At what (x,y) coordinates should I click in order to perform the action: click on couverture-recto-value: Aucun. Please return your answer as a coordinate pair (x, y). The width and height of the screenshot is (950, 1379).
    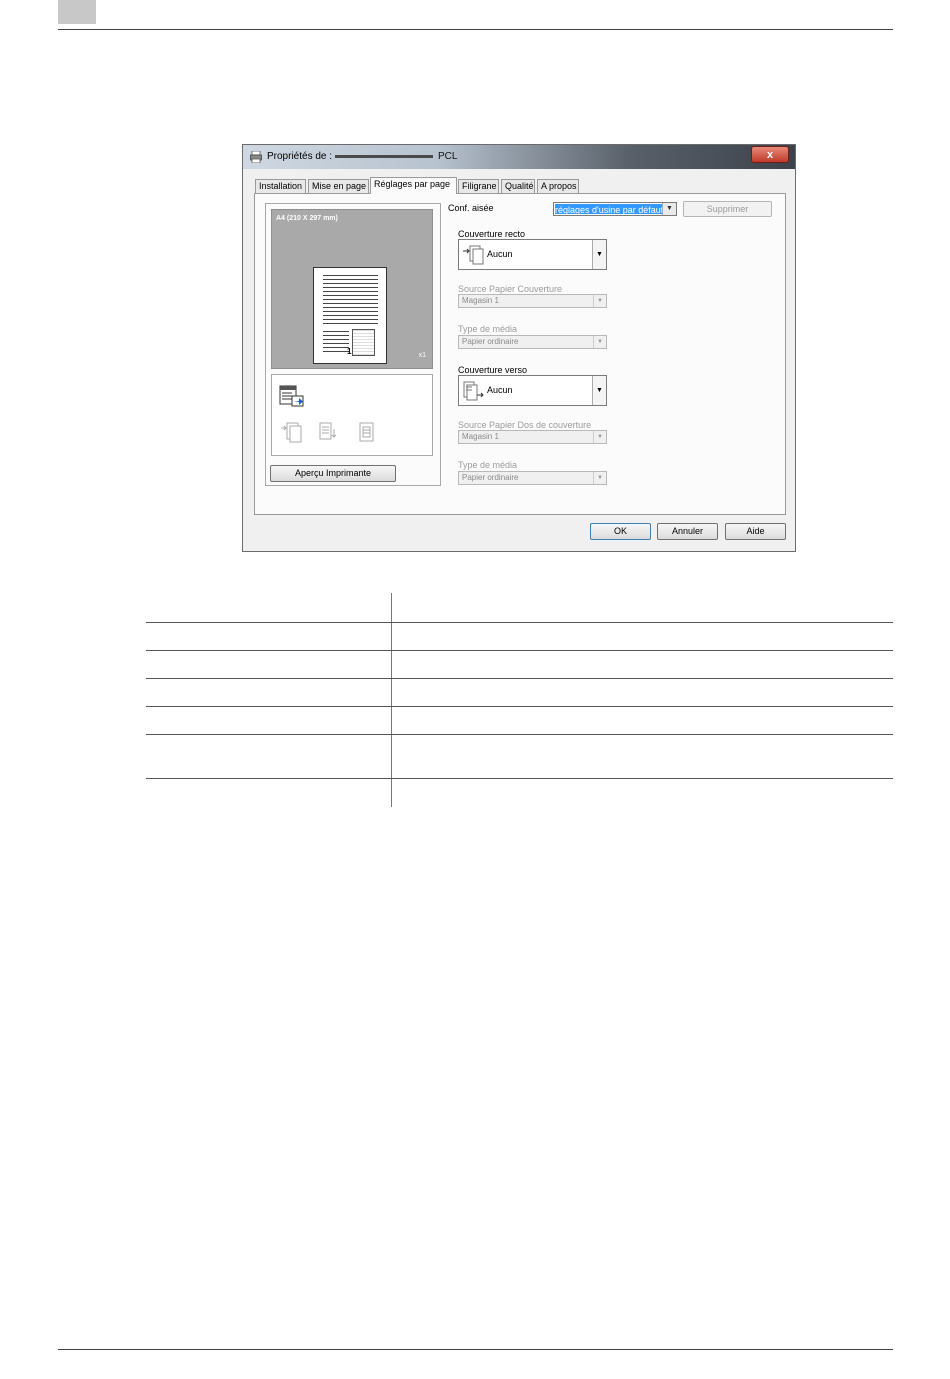
    Looking at the image, I should click on (500, 254).